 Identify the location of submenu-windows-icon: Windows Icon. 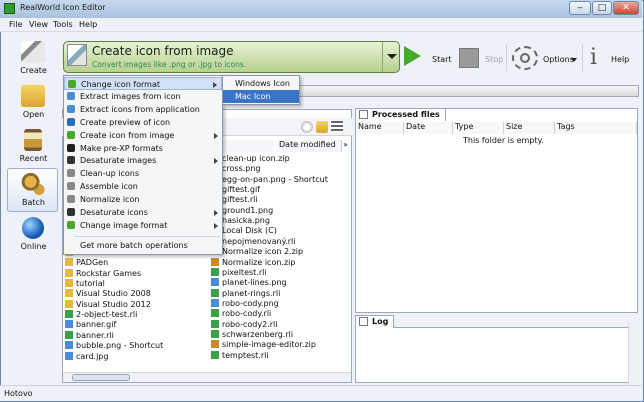
(261, 83).